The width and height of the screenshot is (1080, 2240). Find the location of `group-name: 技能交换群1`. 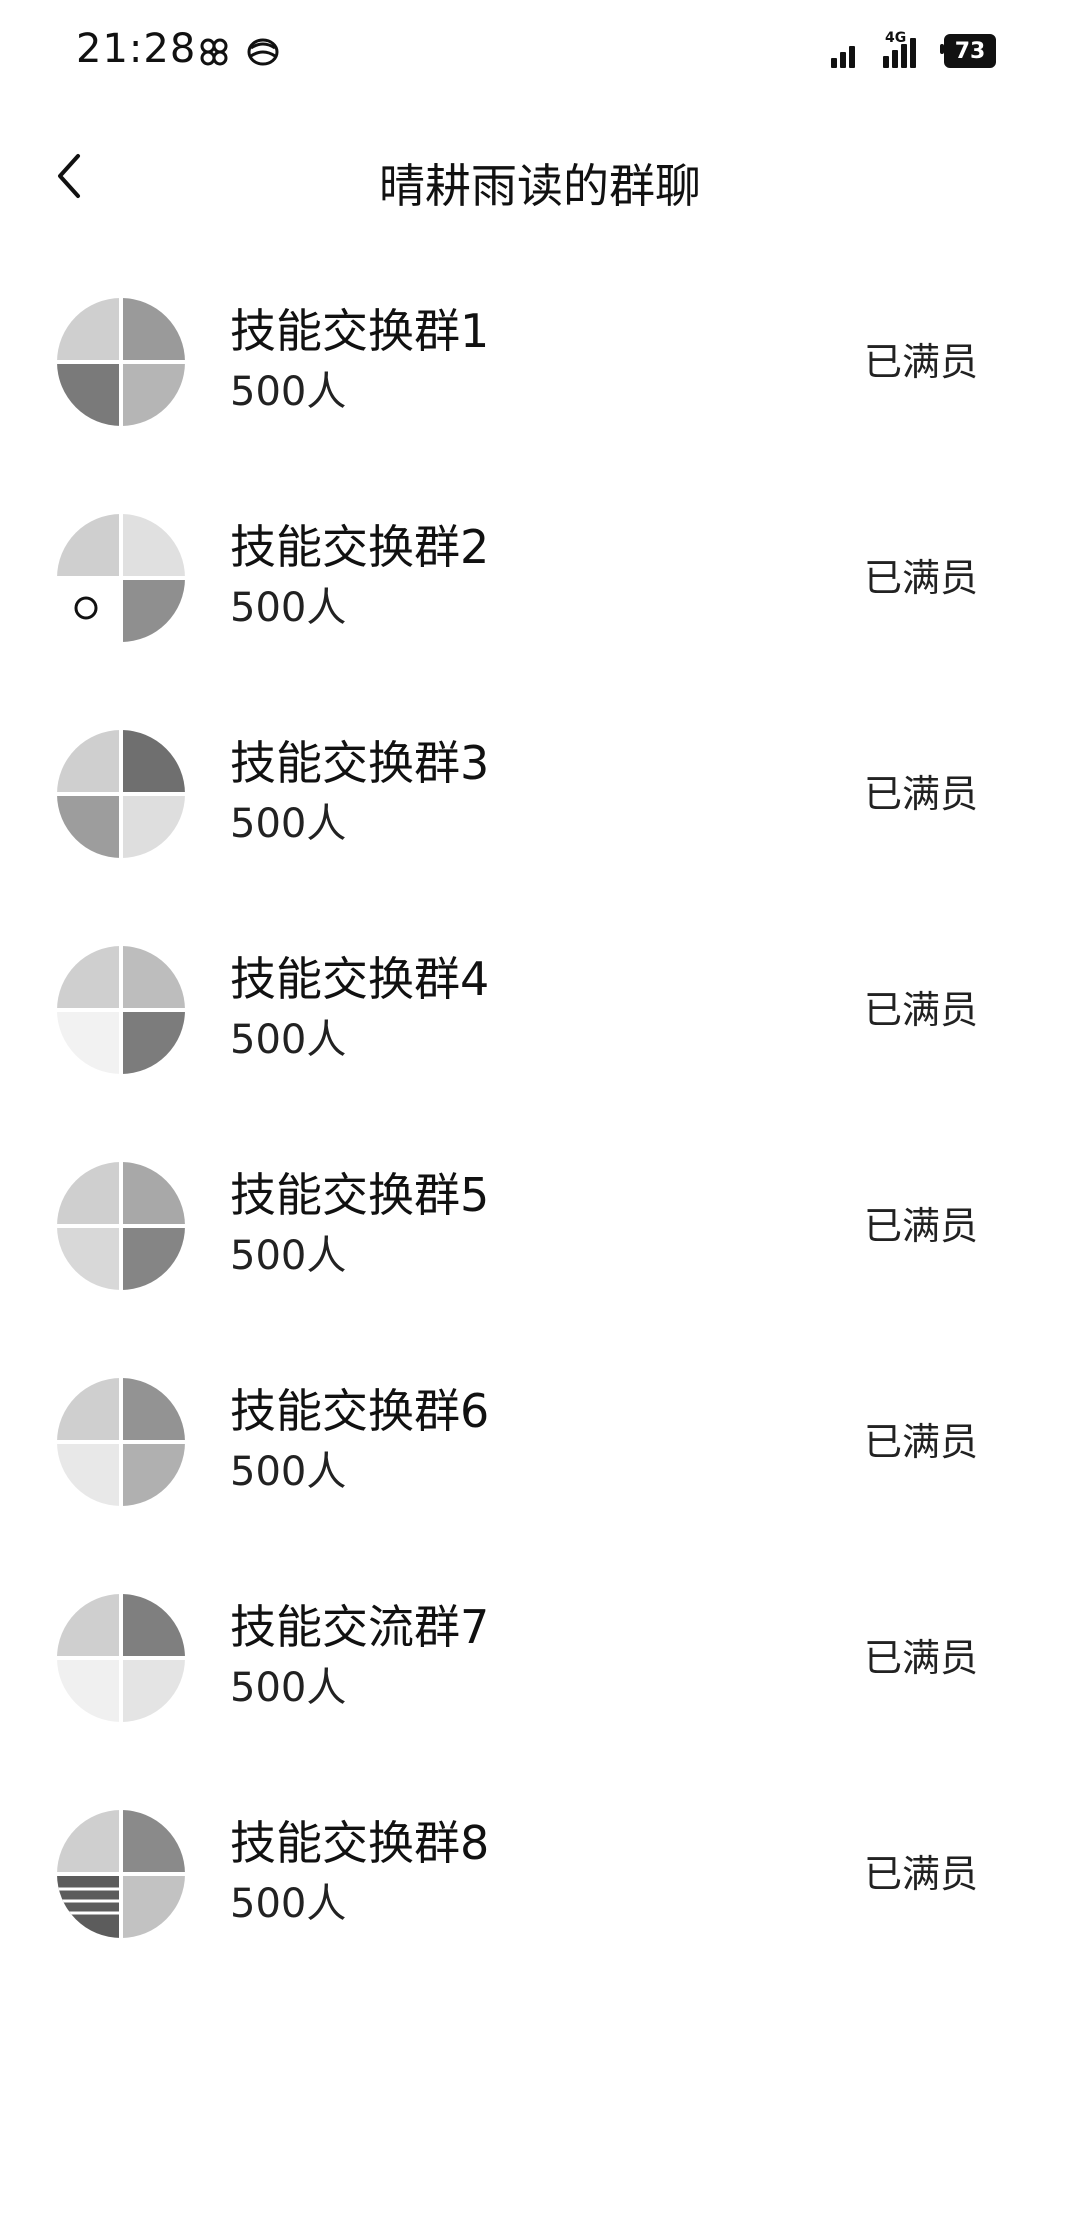

group-name: 技能交换群1 is located at coordinates (360, 331).